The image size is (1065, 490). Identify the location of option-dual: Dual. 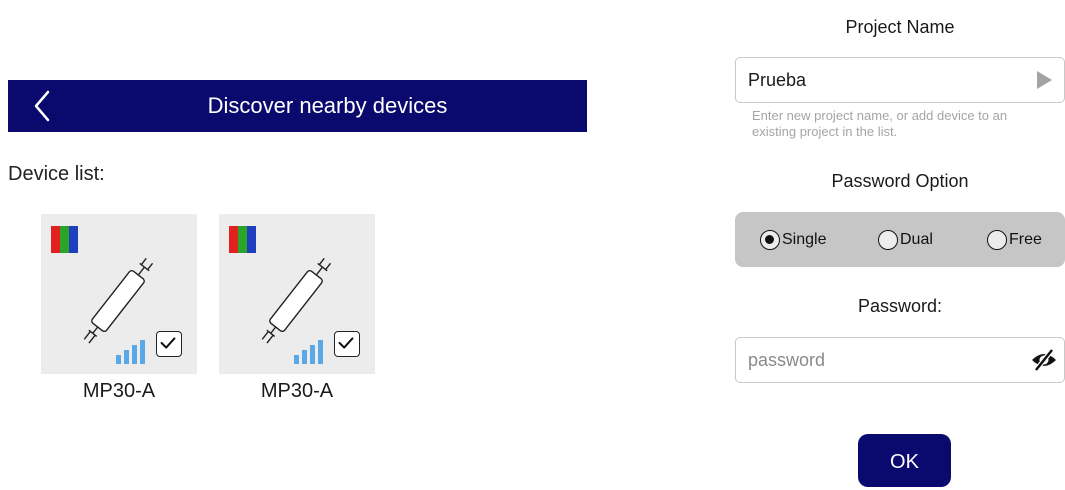
(905, 239).